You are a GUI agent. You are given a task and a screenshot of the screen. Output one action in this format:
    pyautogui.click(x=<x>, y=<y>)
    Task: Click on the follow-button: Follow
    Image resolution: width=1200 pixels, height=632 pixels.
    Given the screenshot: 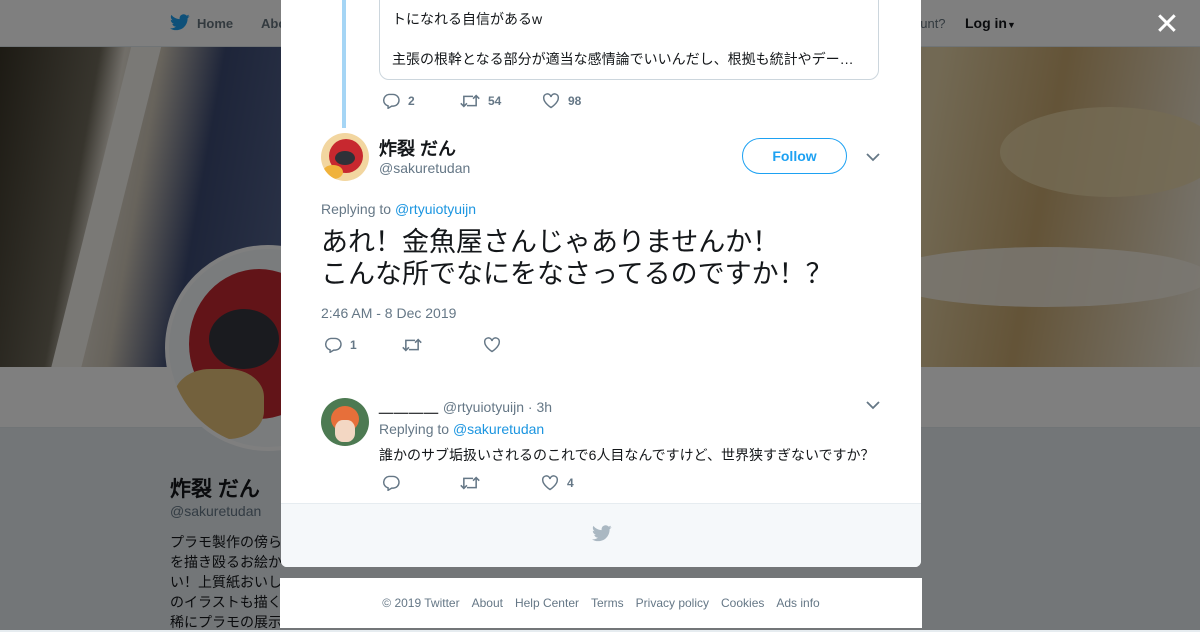 What is the action you would take?
    pyautogui.click(x=794, y=156)
    